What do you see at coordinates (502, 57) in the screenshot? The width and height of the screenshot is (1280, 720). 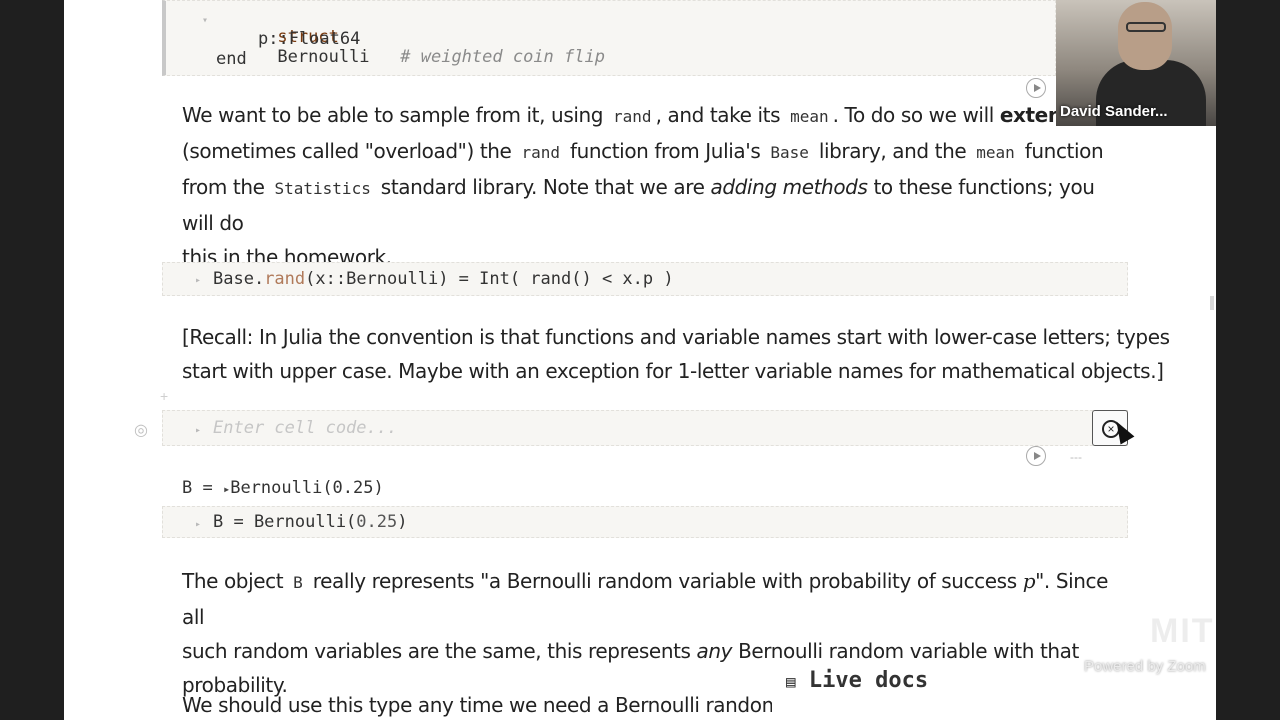 I see `struct-comment: # weighted coin flip` at bounding box center [502, 57].